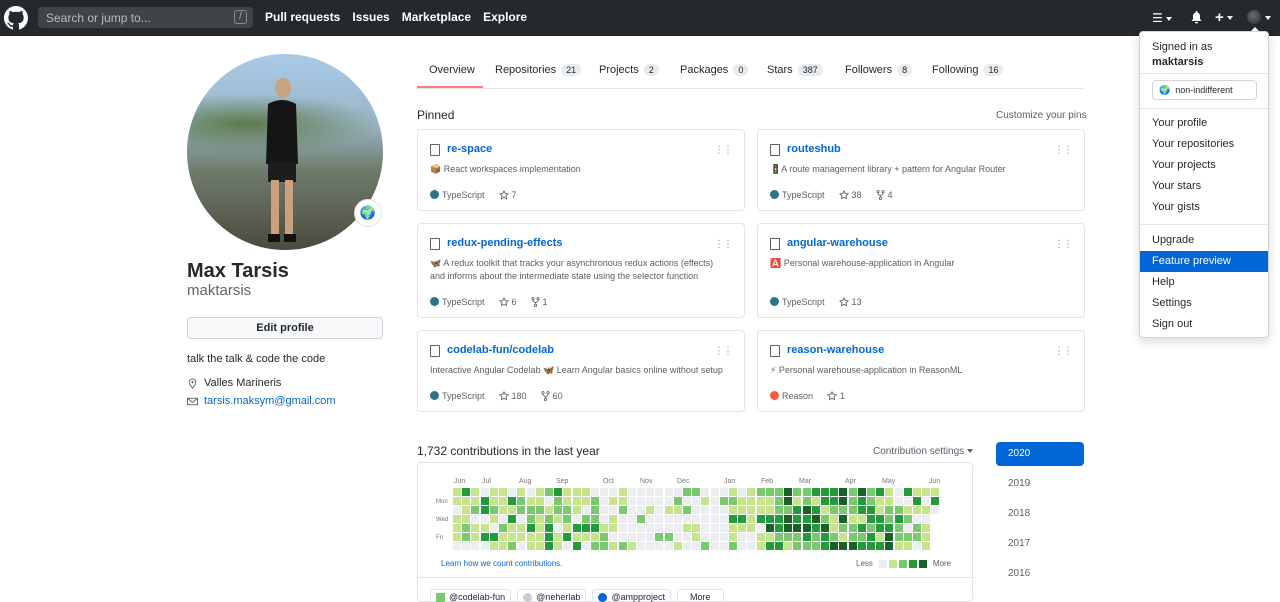 The width and height of the screenshot is (1280, 602). What do you see at coordinates (1204, 207) in the screenshot?
I see `menu-your-gists: Your gists` at bounding box center [1204, 207].